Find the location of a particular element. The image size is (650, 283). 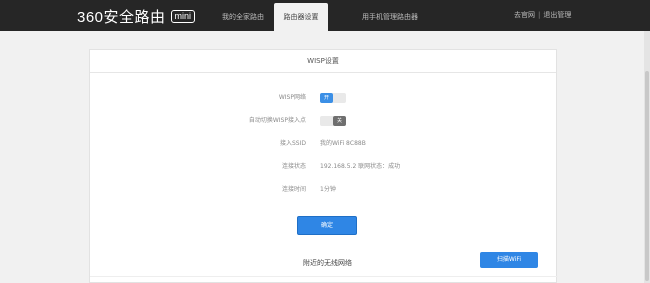

connection-status-value: 192.168.5.2 联网状态：成功 is located at coordinates (360, 166).